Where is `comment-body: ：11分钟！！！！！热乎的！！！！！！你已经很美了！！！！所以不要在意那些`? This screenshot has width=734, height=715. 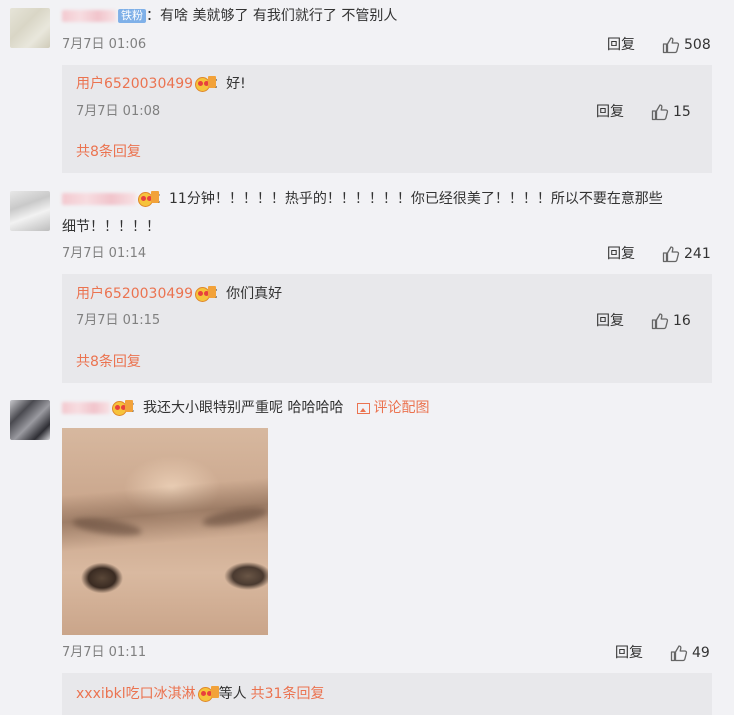
comment-body: ：11分钟！！！！！热乎的！！！！！！你已经很美了！！！！所以不要在意那些 is located at coordinates (362, 199).